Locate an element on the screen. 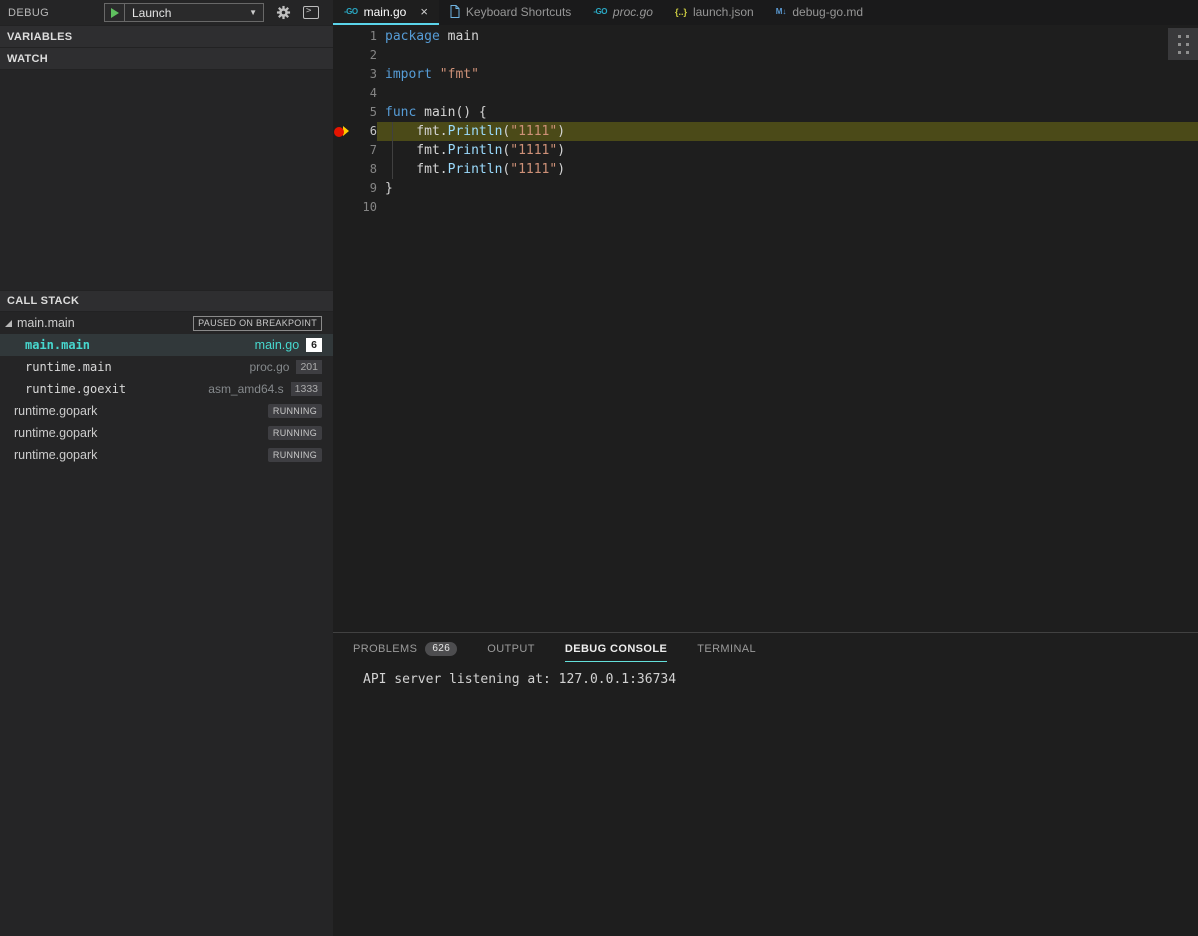  panel-tab-terminal: TERMINAL is located at coordinates (726, 649).